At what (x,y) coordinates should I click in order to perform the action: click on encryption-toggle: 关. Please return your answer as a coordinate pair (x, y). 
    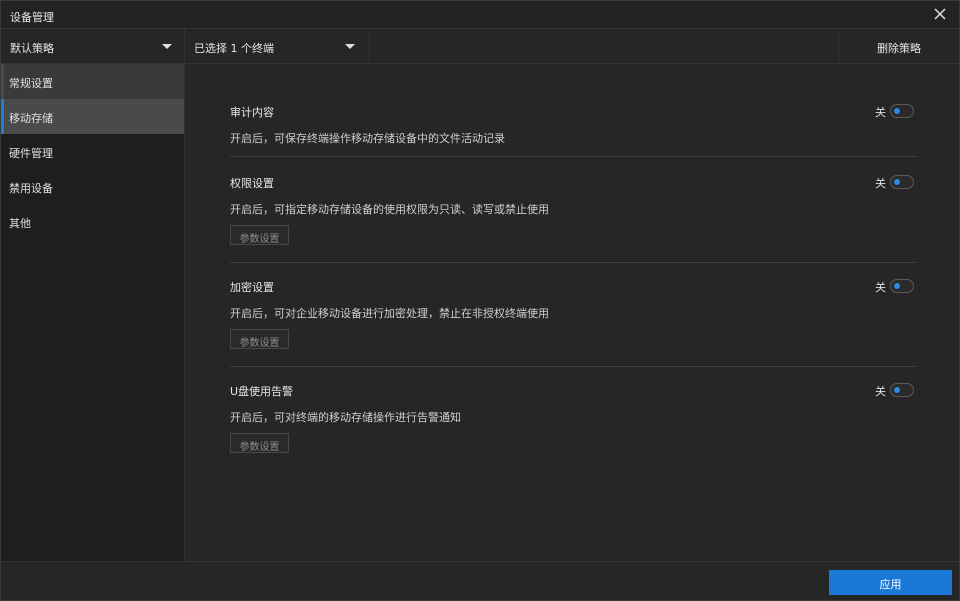
    Looking at the image, I should click on (884, 286).